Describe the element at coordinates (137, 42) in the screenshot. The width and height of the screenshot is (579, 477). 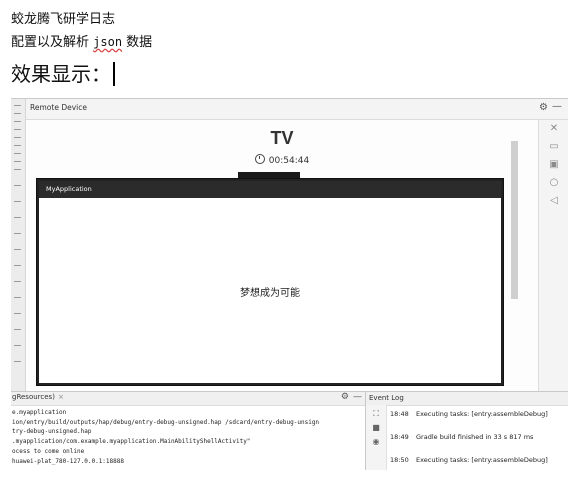
I see `subtitle-suffix: 数据` at that location.